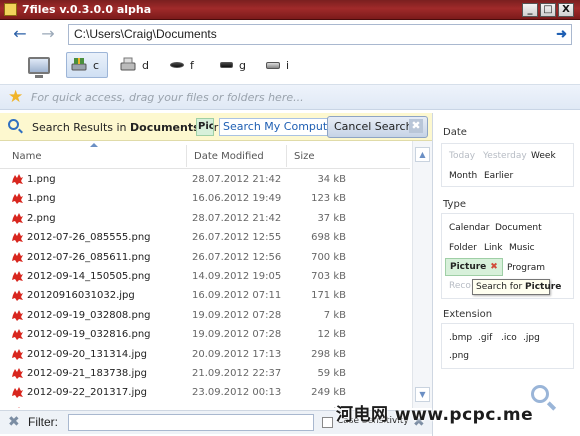 This screenshot has width=580, height=436. I want to click on tooltip: Search for Picture, so click(516, 287).